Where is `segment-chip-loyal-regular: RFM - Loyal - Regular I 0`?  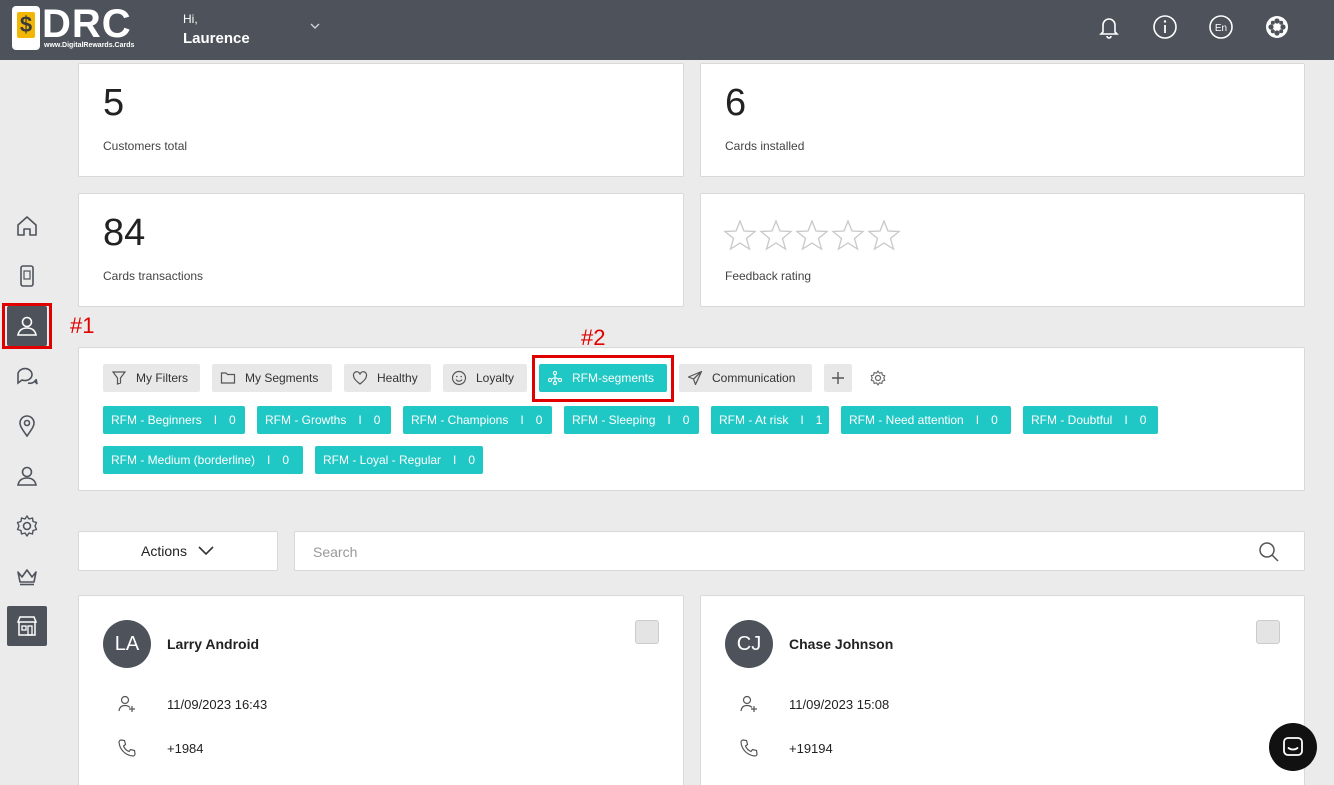 segment-chip-loyal-regular: RFM - Loyal - Regular I 0 is located at coordinates (399, 460).